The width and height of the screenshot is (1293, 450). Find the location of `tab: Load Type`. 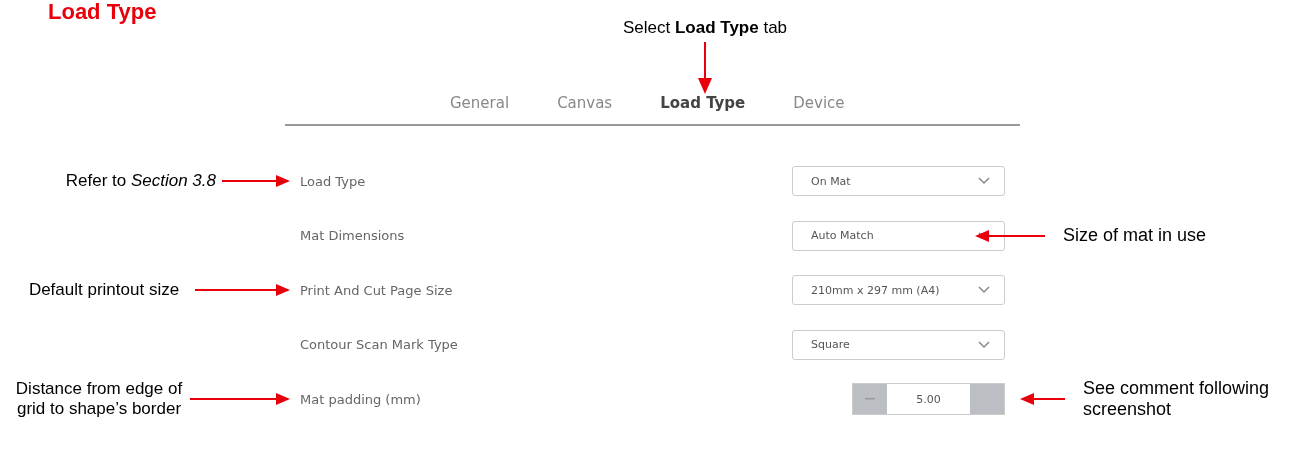

tab: Load Type is located at coordinates (703, 103).